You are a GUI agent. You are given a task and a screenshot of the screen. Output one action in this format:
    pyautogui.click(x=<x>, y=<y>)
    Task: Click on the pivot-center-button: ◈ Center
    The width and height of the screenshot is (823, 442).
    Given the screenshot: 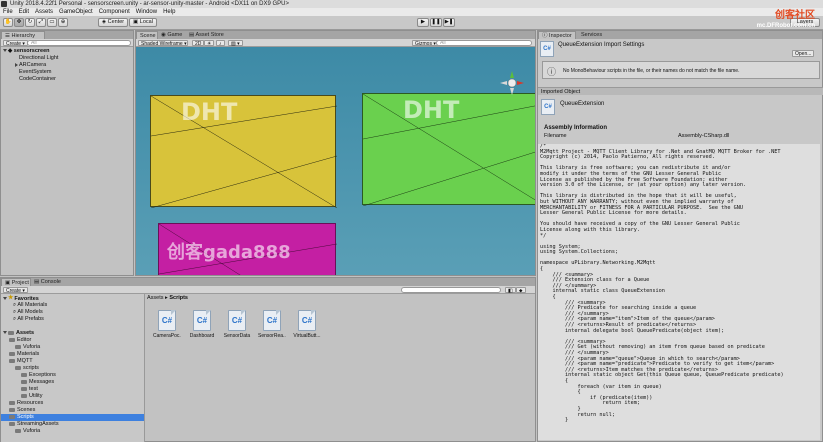 What is the action you would take?
    pyautogui.click(x=113, y=22)
    